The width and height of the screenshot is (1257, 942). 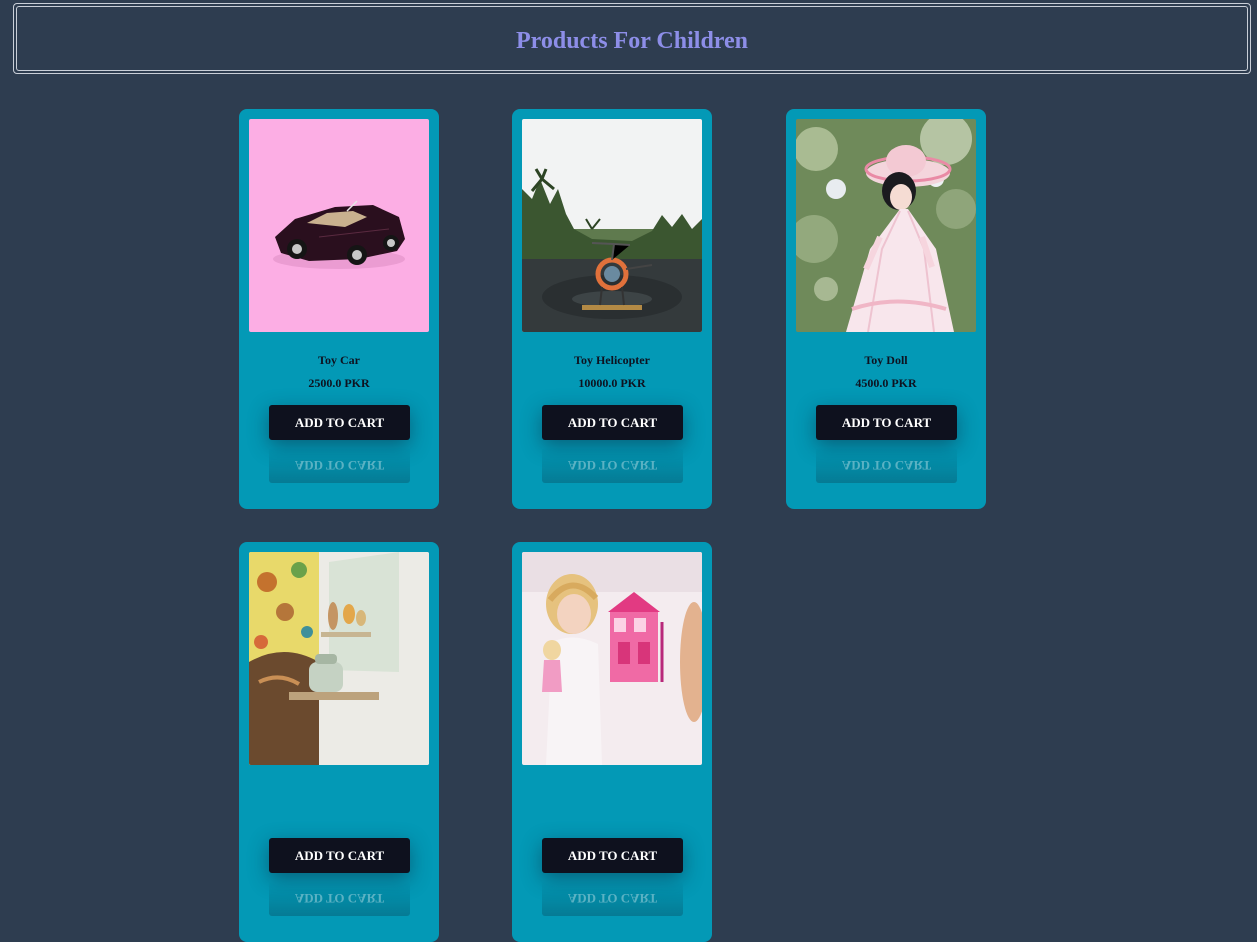 I want to click on page-header: Products For Children, so click(x=632, y=38).